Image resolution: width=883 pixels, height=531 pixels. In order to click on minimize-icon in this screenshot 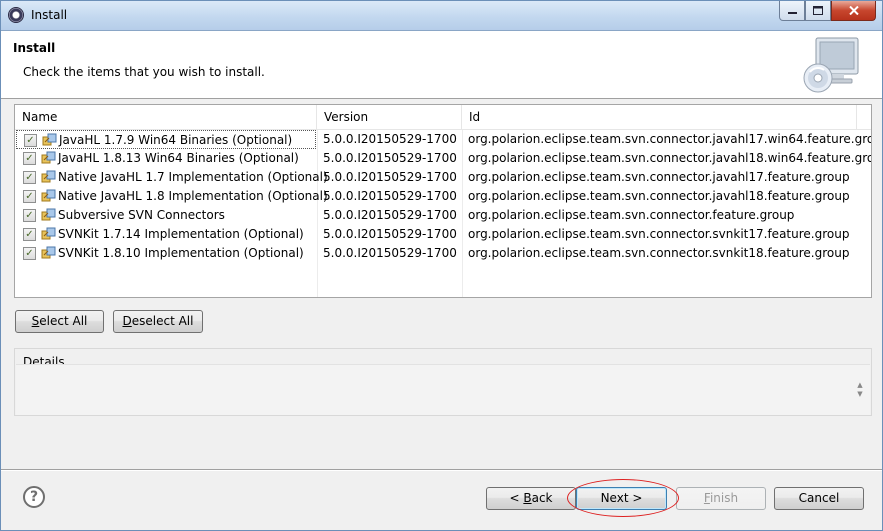, I will do `click(792, 12)`.